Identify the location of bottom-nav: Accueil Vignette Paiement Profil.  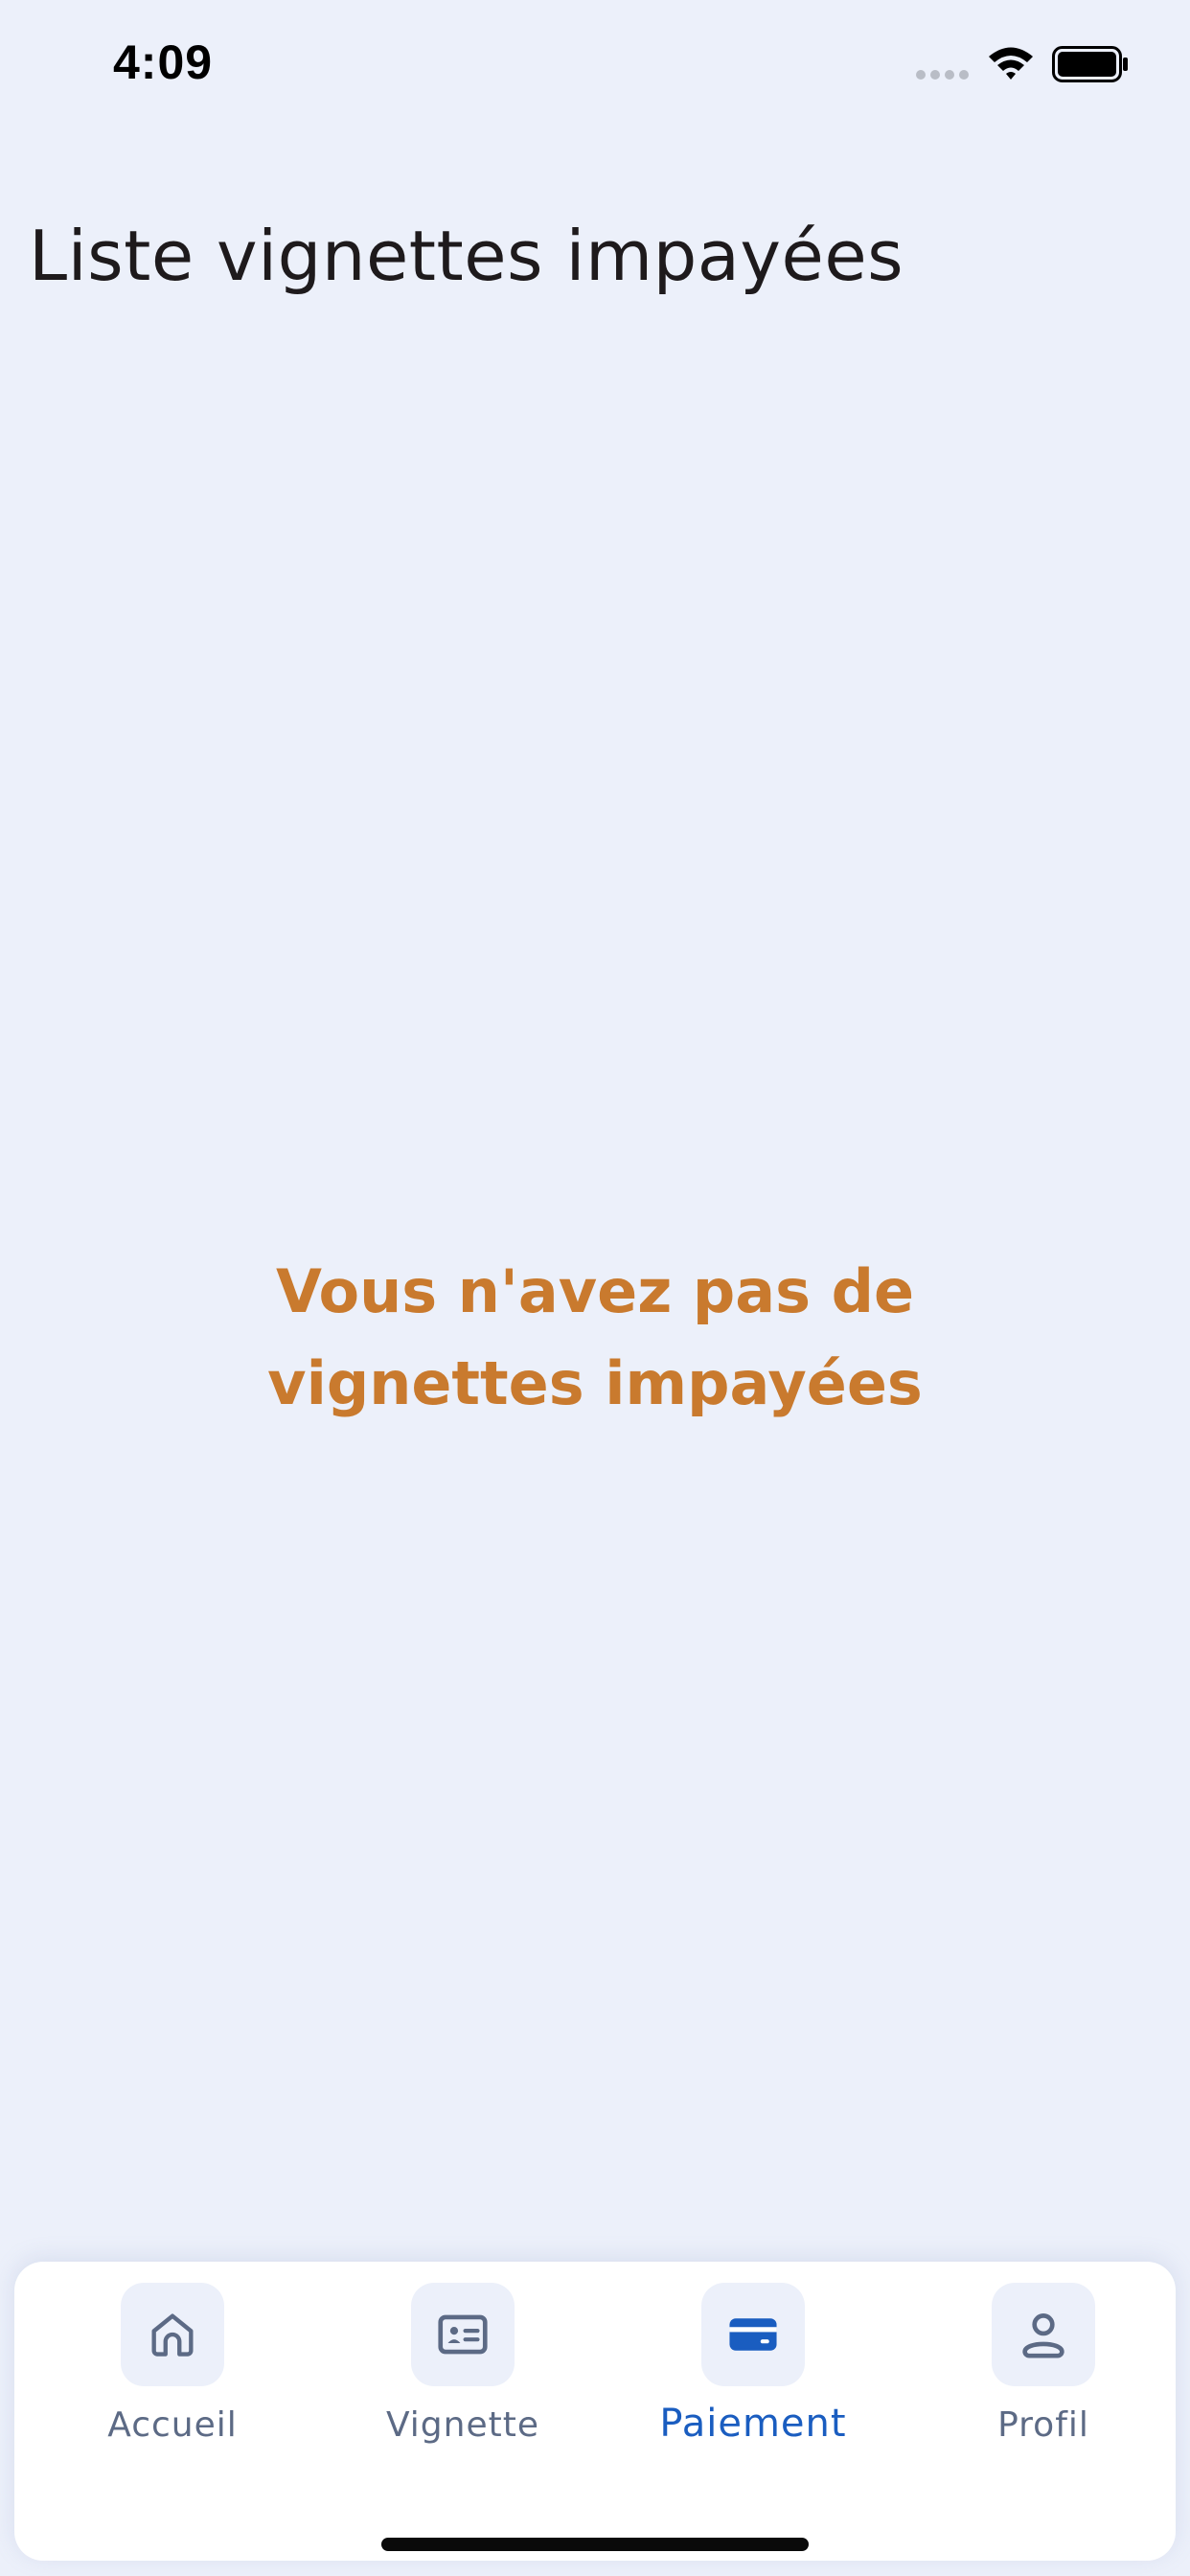
(595, 2411).